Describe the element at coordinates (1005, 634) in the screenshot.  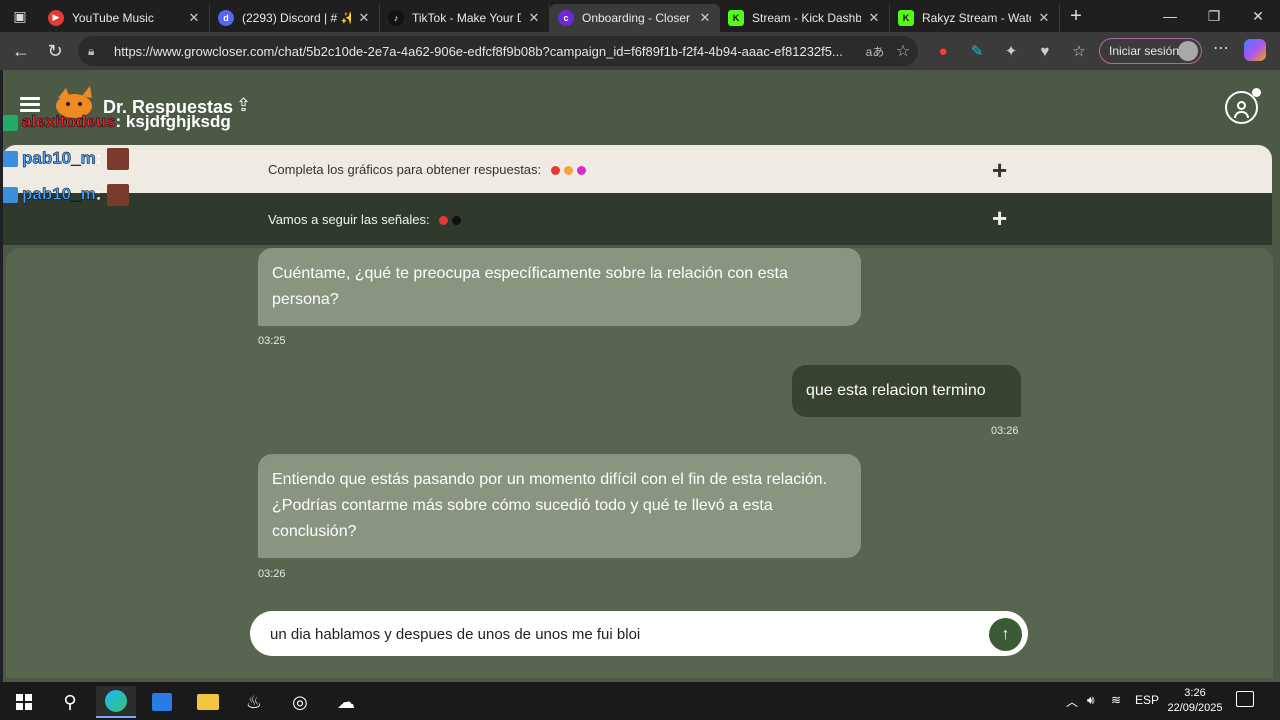
I see `send-button: ↑` at that location.